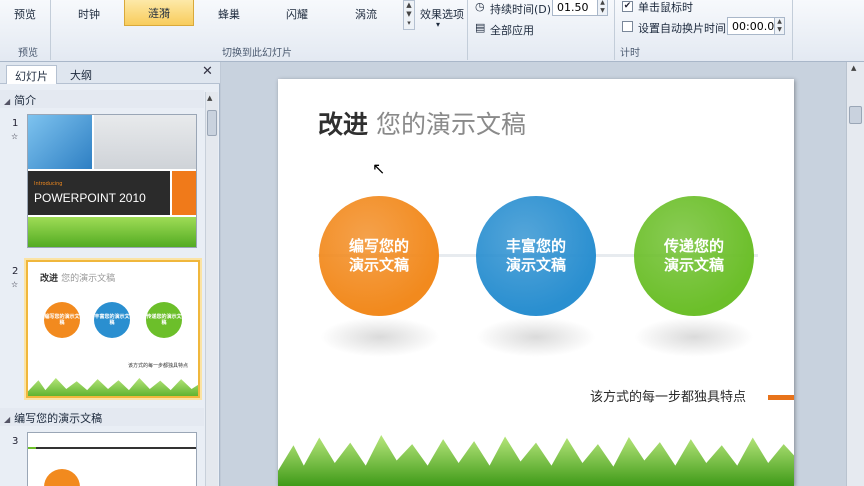 This screenshot has width=864, height=486. Describe the element at coordinates (211, 289) in the screenshot. I see `panel-scrollbar: ▲` at that location.